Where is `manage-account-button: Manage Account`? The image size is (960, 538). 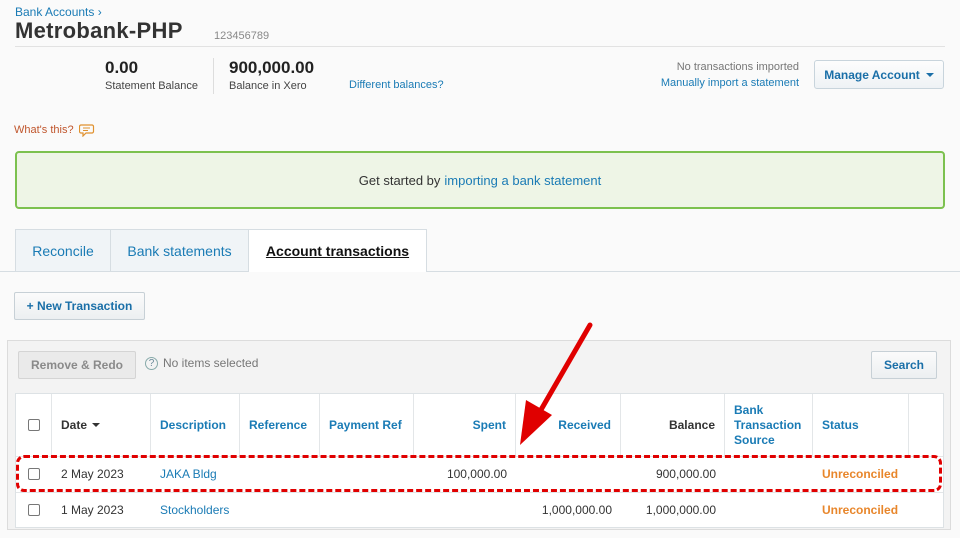
manage-account-button: Manage Account is located at coordinates (879, 74).